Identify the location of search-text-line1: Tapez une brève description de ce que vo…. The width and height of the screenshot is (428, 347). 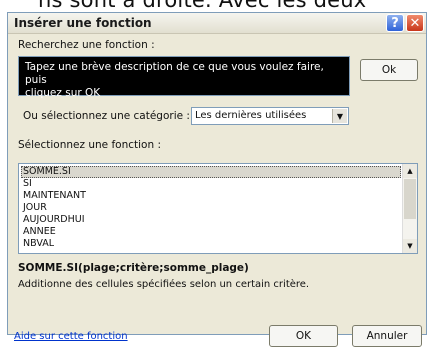
(174, 73).